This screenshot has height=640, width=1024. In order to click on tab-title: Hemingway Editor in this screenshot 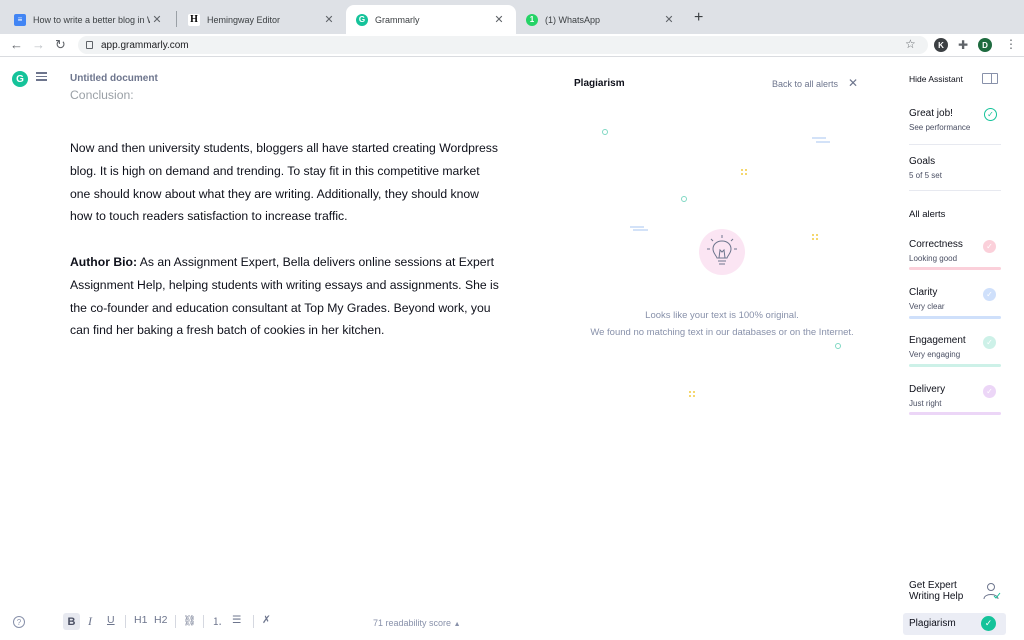, I will do `click(244, 19)`.